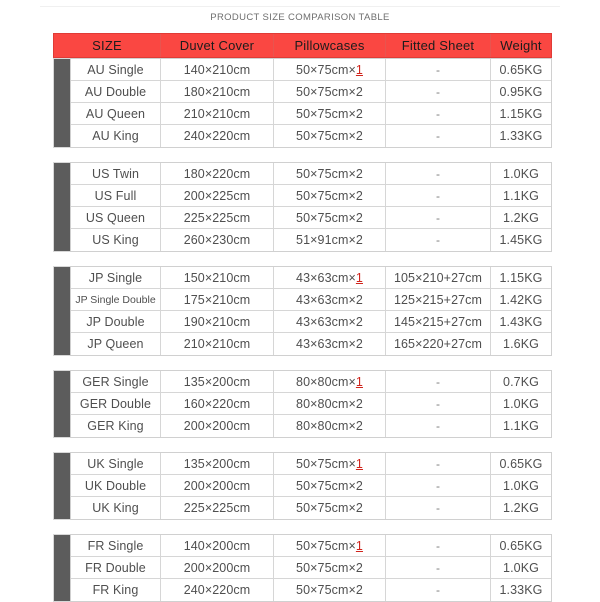  I want to click on cell-pillowcases: 43×63cm× 2, so click(330, 344).